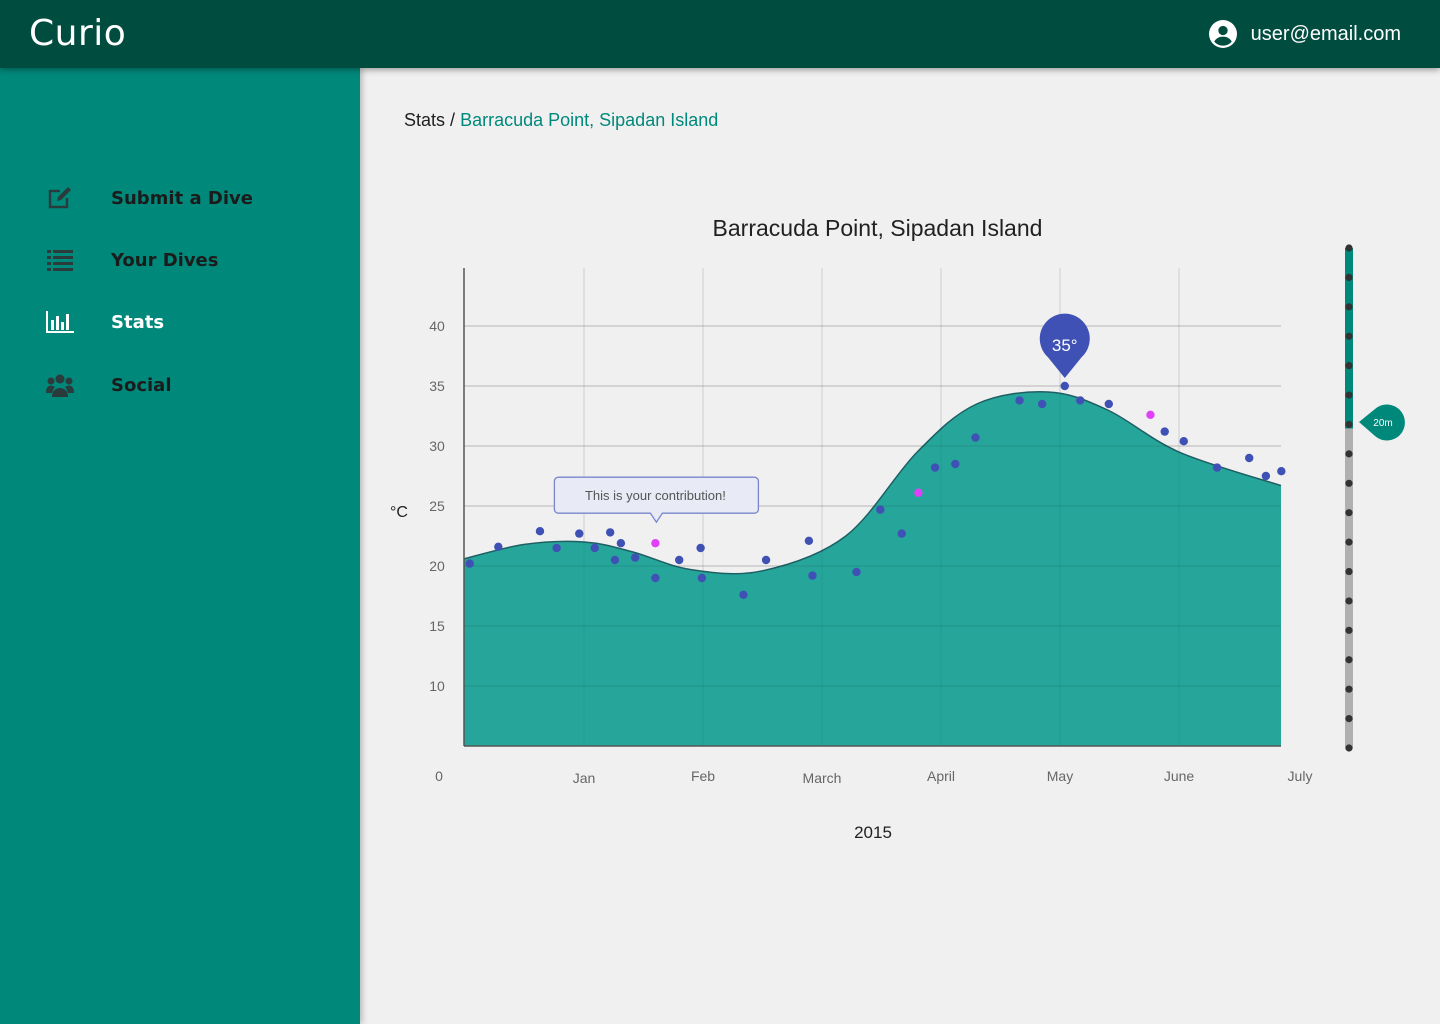 This screenshot has height=1024, width=1440. What do you see at coordinates (1300, 776) in the screenshot?
I see `x-tick-label: July` at bounding box center [1300, 776].